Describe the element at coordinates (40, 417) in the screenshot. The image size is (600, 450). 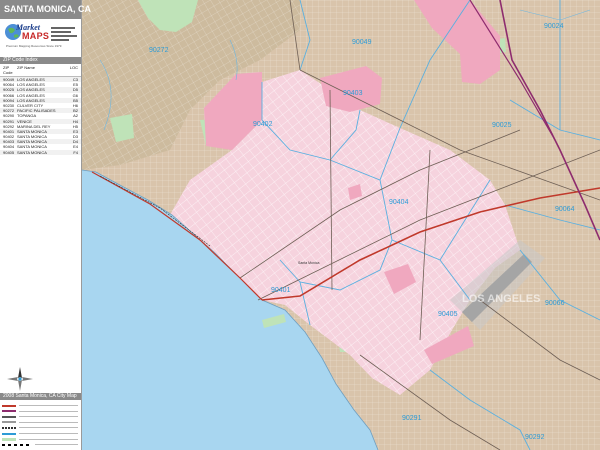
I see `legend-row-major-road` at that location.